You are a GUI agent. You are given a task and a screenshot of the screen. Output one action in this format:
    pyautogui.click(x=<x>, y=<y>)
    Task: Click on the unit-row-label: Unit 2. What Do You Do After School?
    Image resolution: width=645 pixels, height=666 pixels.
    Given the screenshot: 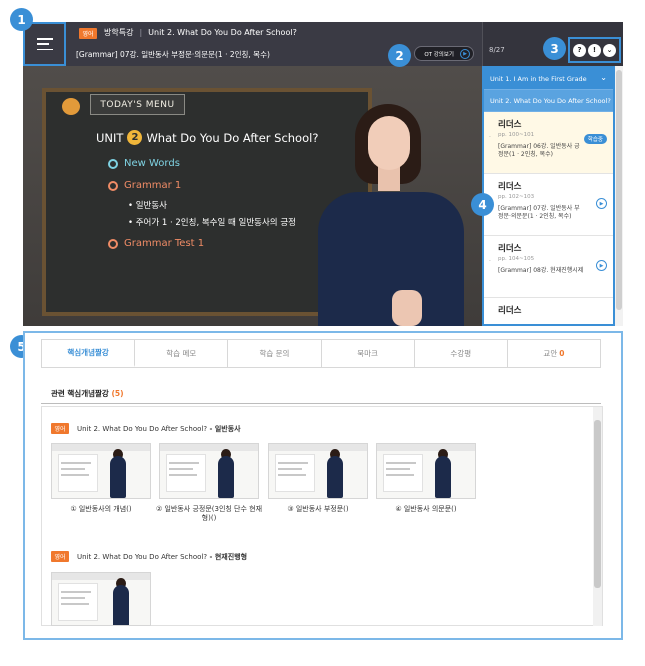 What is the action you would take?
    pyautogui.click(x=550, y=100)
    